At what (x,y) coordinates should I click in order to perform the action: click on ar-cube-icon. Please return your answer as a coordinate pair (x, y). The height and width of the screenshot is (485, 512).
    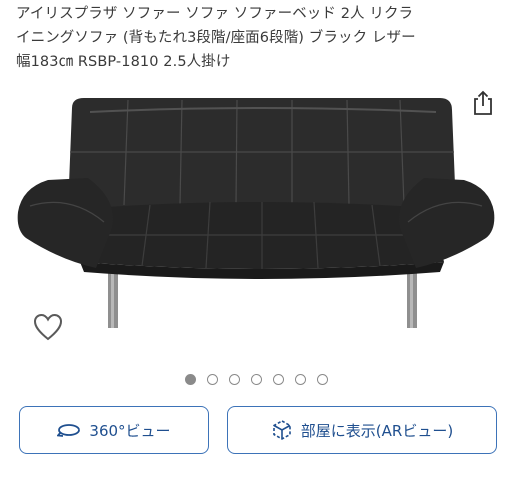
    Looking at the image, I should click on (281, 430).